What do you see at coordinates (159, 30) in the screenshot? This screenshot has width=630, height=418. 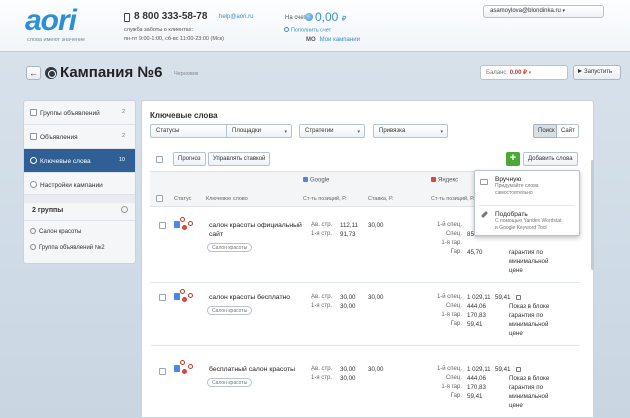 I see `support-hours-label: служба заботы о клиентах:` at bounding box center [159, 30].